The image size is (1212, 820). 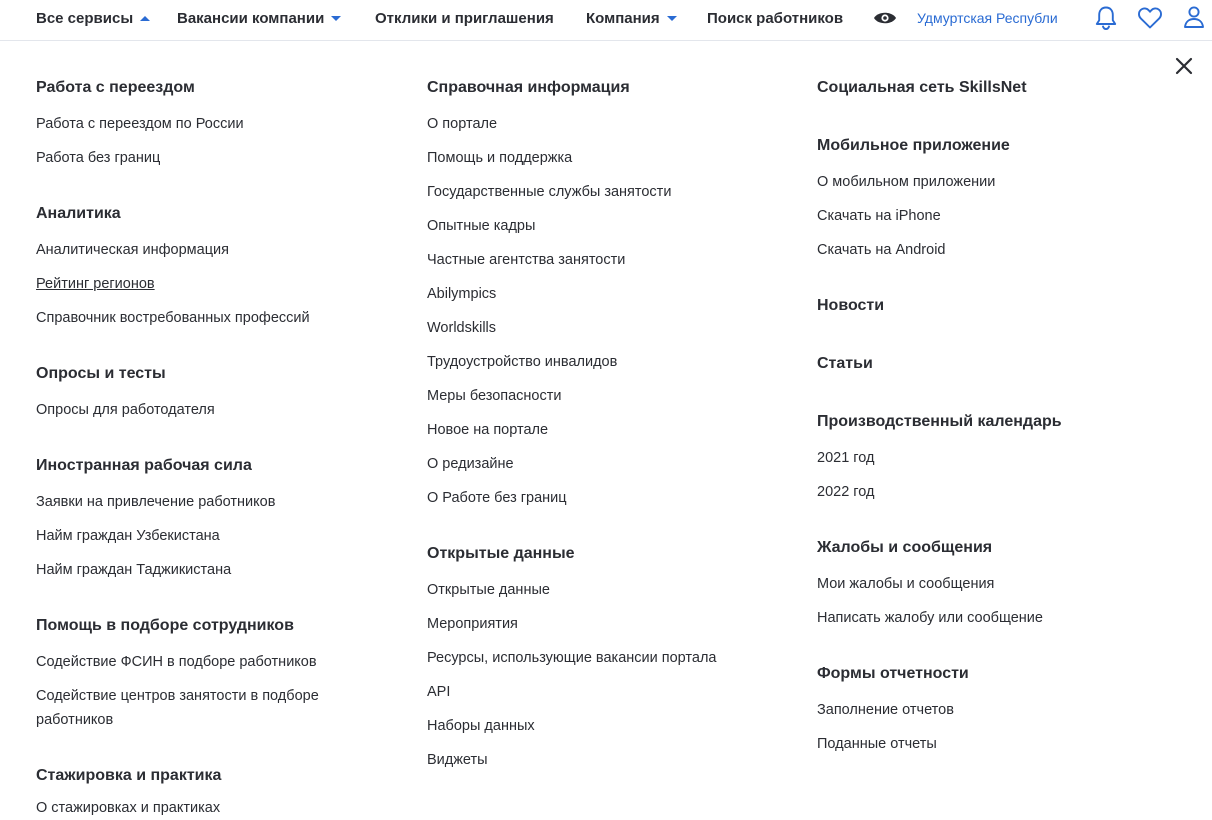 I want to click on menu-link: Найм граждан Узбекистана, so click(x=128, y=536).